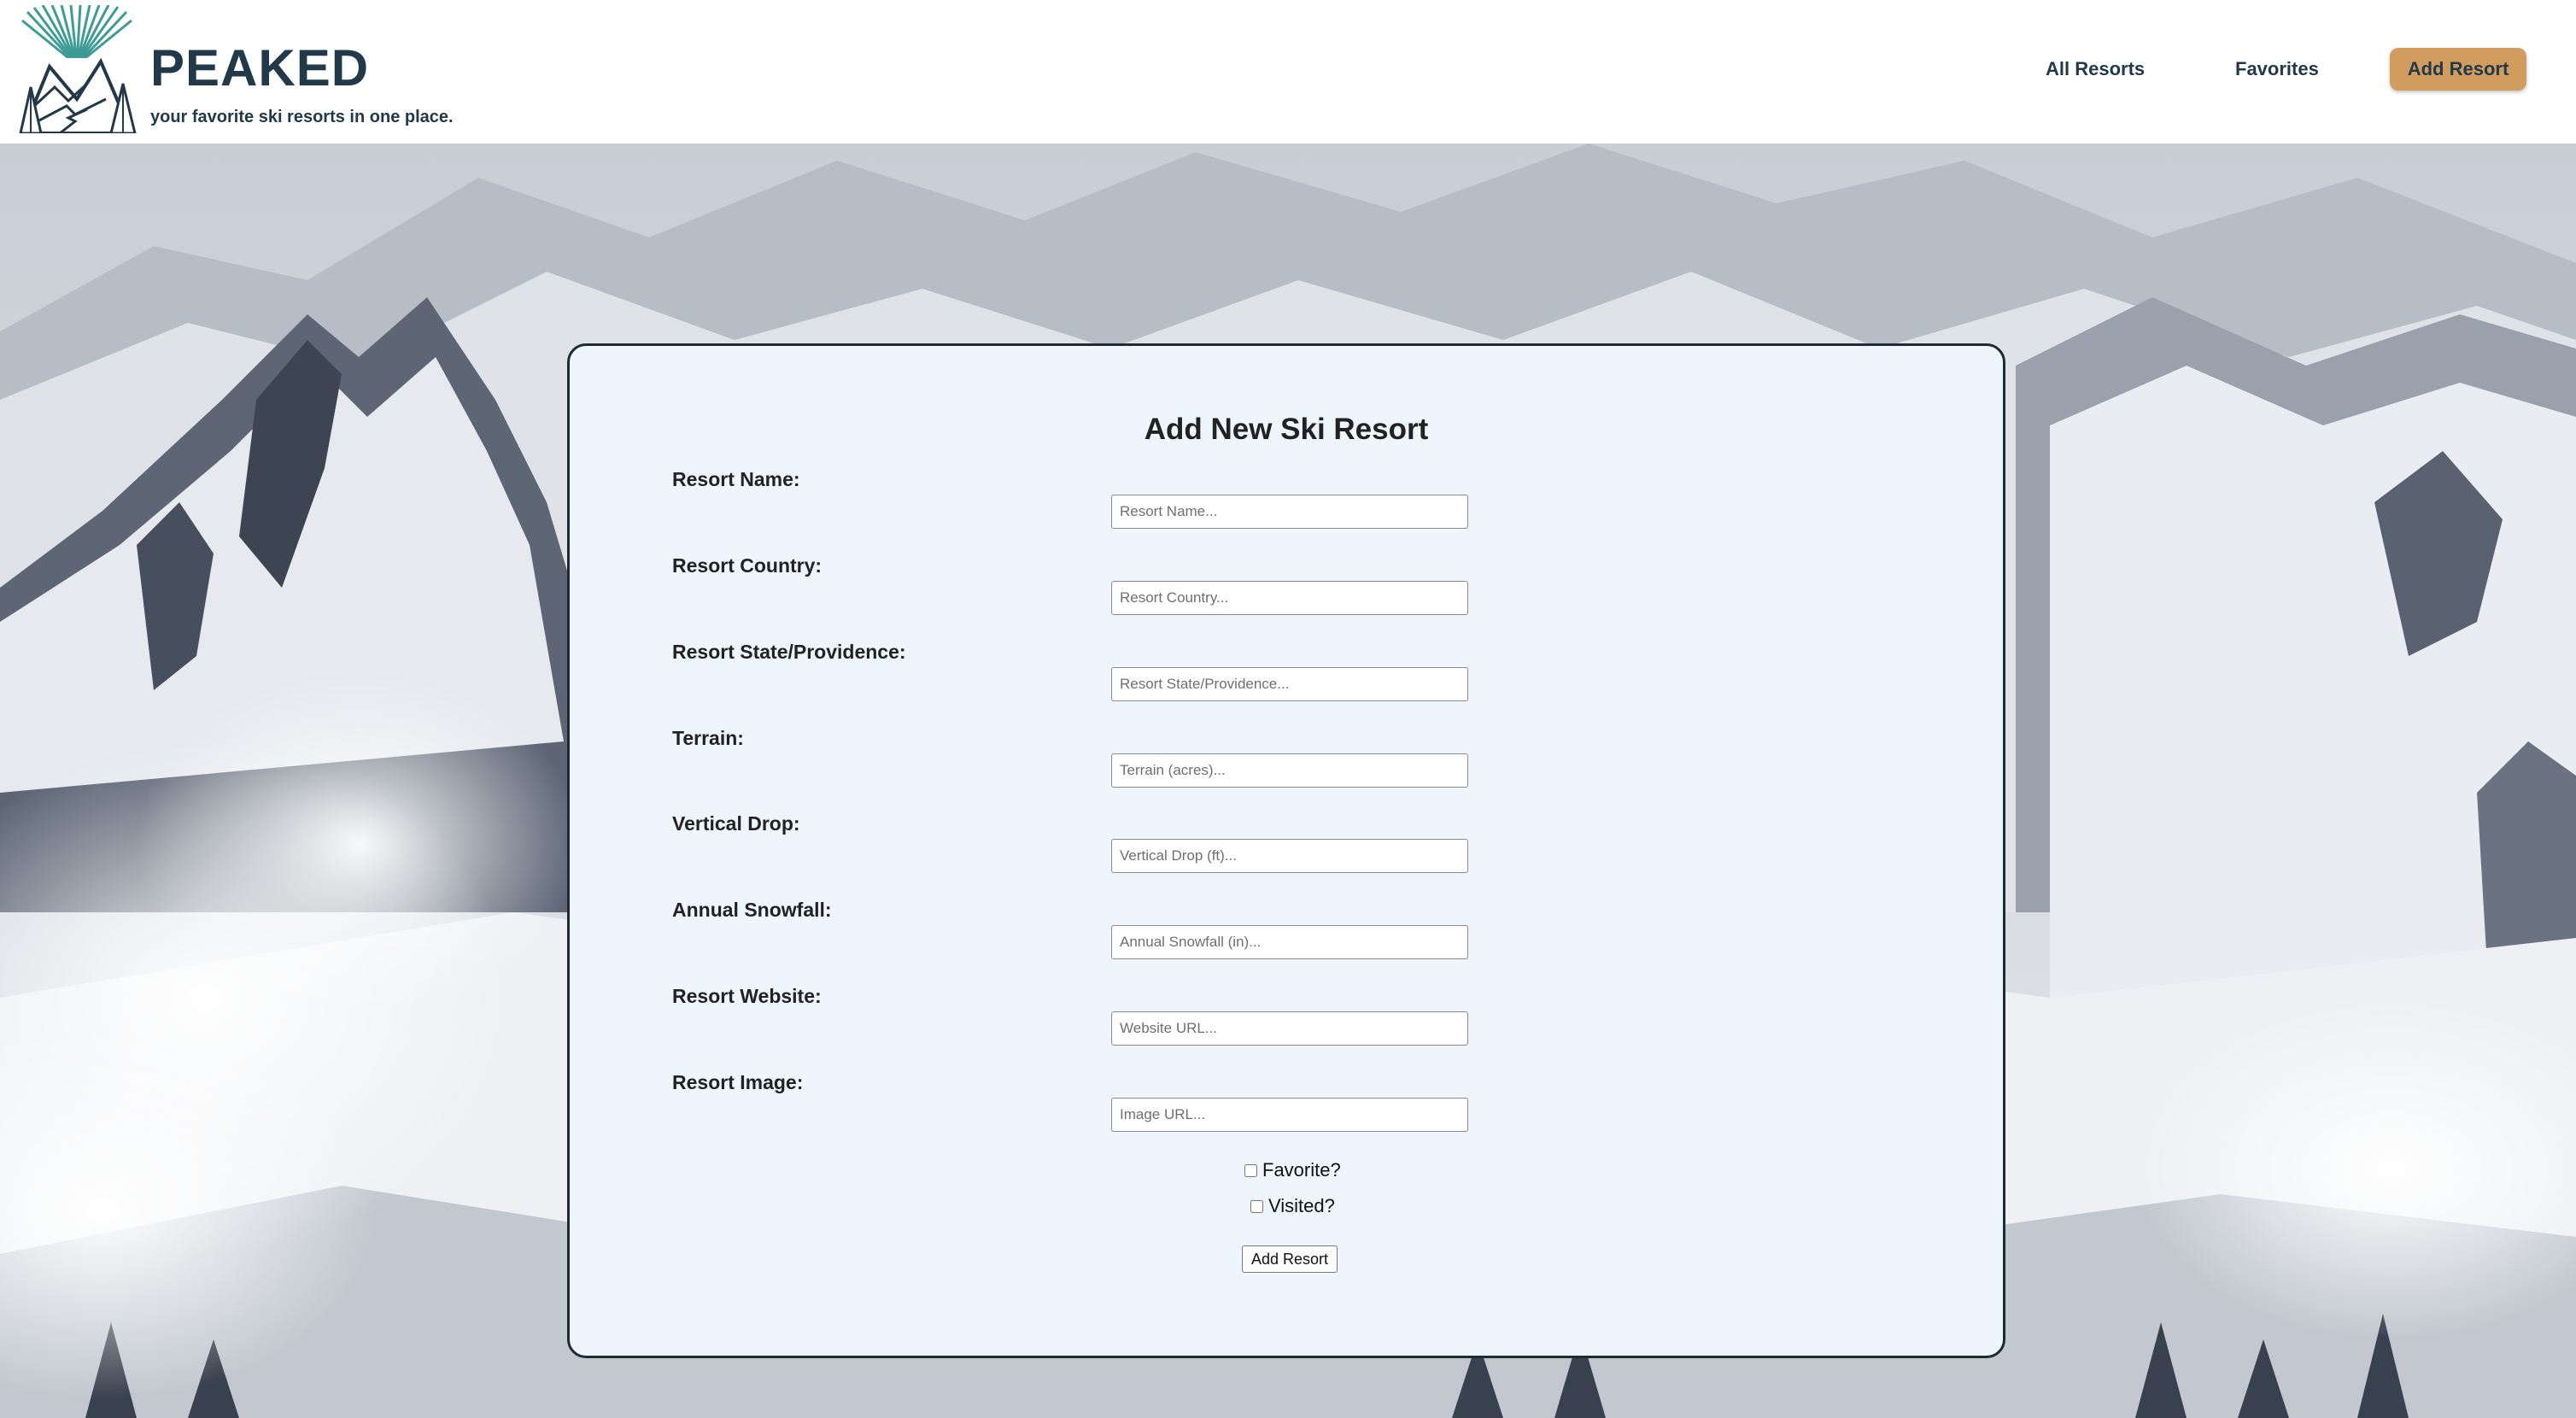  What do you see at coordinates (747, 566) in the screenshot?
I see `resort-country-label: Resort Country:` at bounding box center [747, 566].